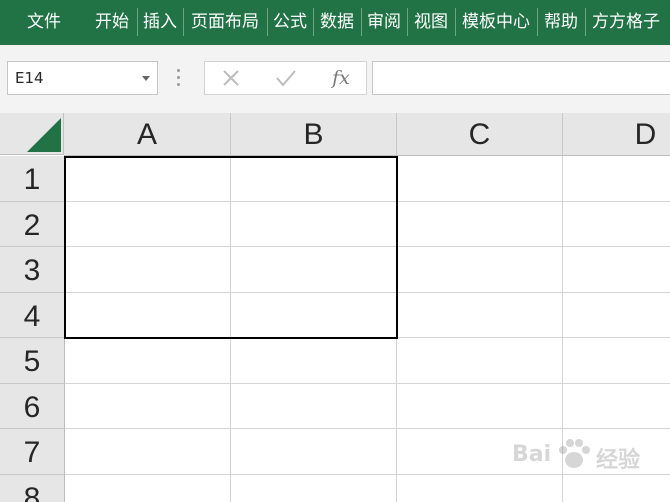 Image resolution: width=670 pixels, height=502 pixels. Describe the element at coordinates (148, 179) in the screenshot. I see `cell-a1` at that location.